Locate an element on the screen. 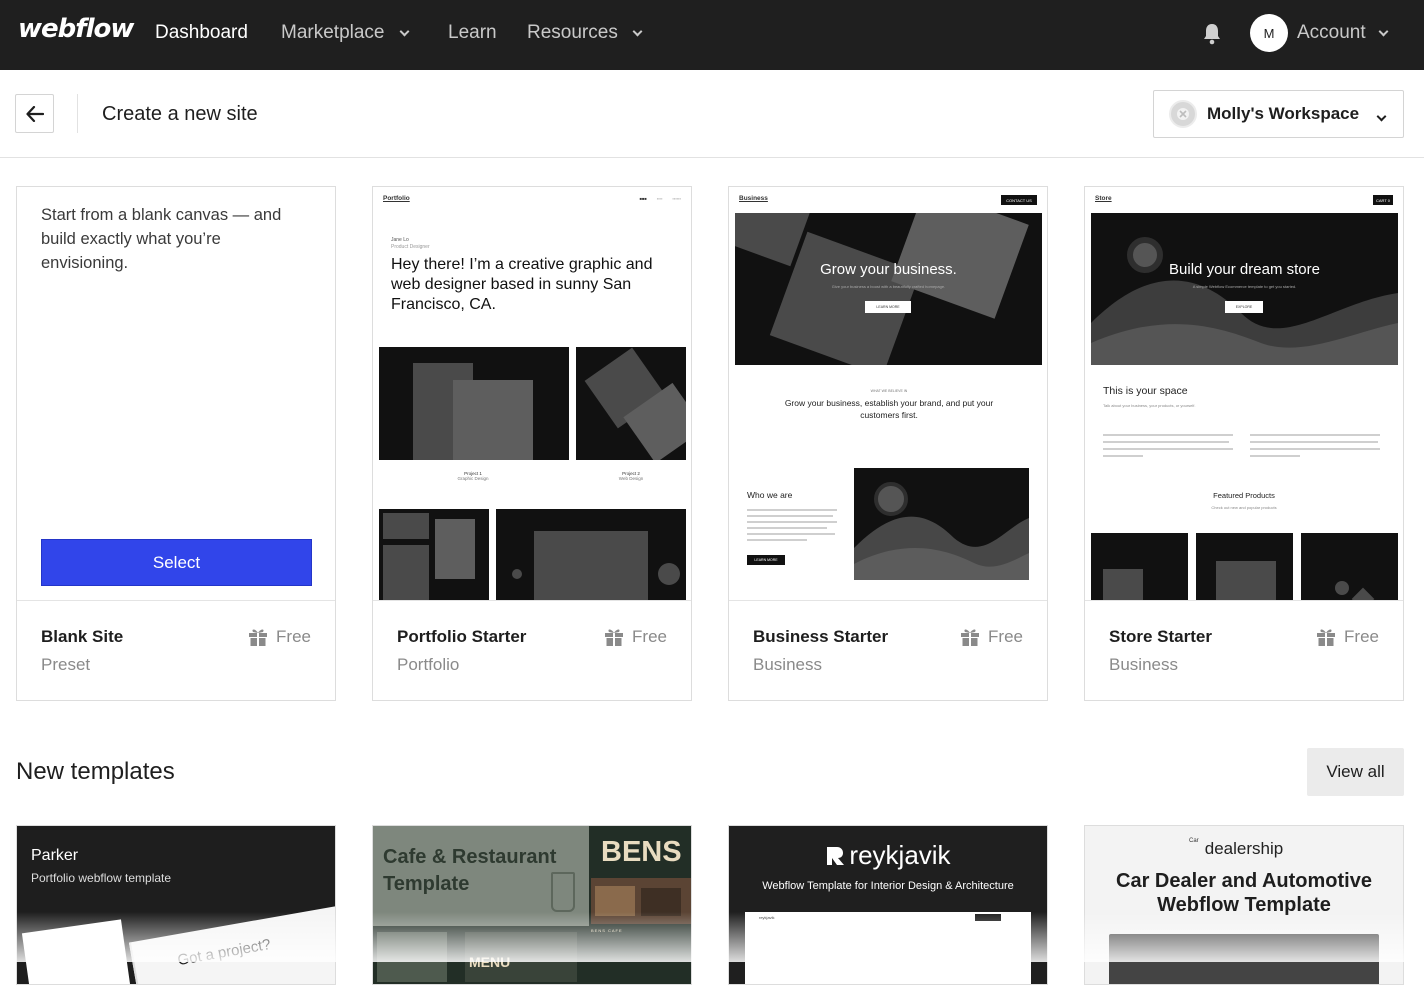  nav-learn-label: Learn is located at coordinates (472, 32).